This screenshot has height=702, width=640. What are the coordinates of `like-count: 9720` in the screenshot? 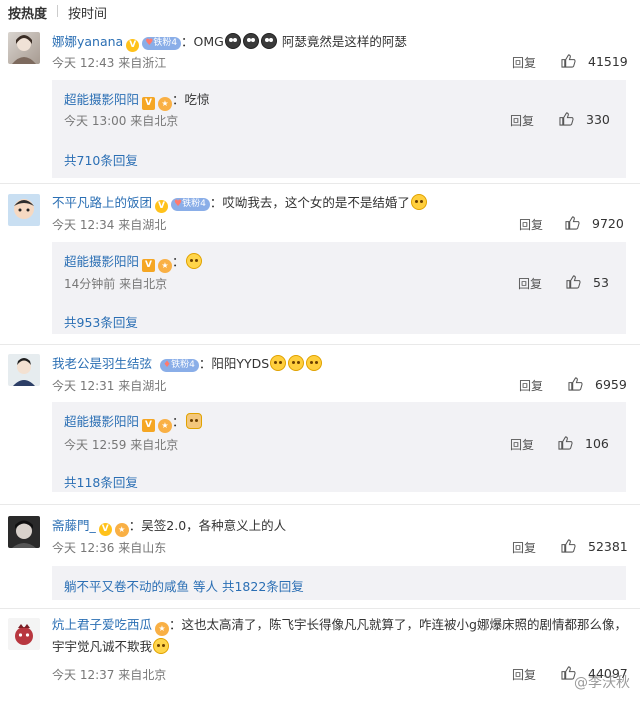 It's located at (608, 223).